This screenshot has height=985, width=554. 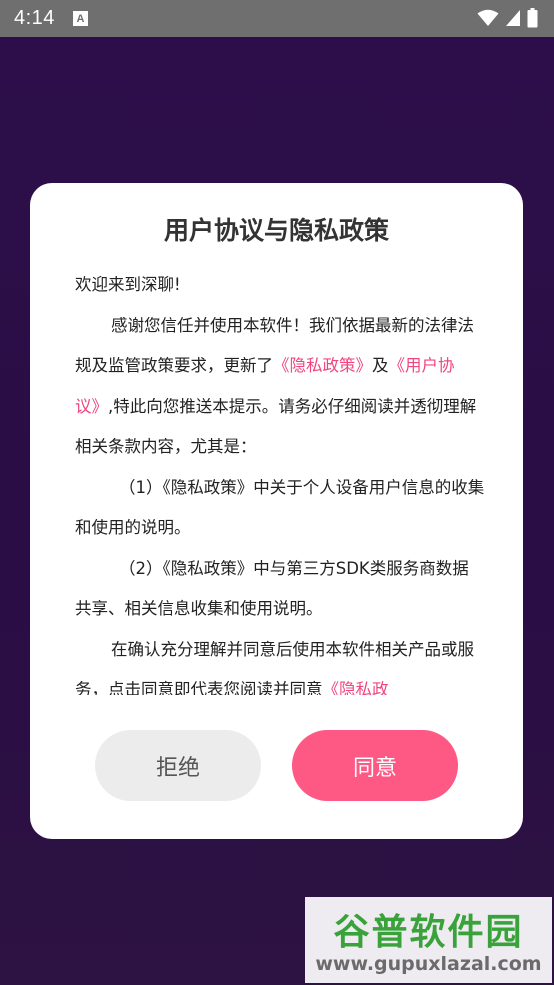 I want to click on privacy-policy-link: 《隐私政策》, so click(x=322, y=365).